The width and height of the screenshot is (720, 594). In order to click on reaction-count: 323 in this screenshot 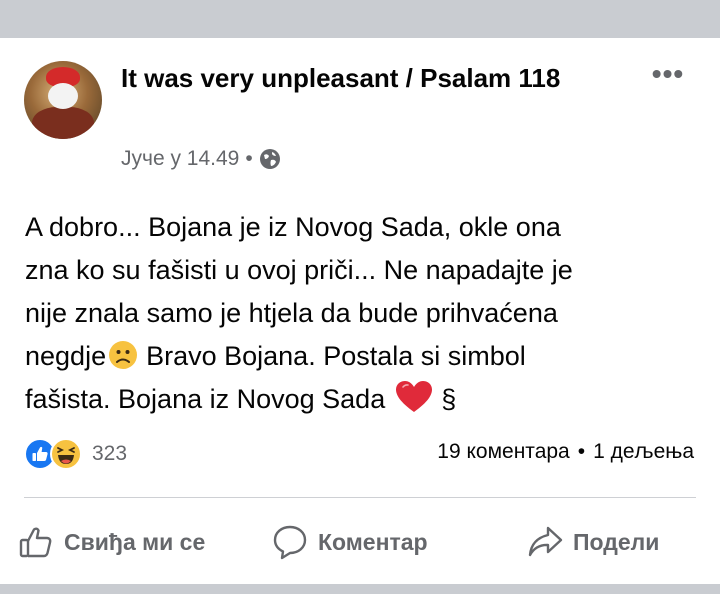, I will do `click(110, 453)`.